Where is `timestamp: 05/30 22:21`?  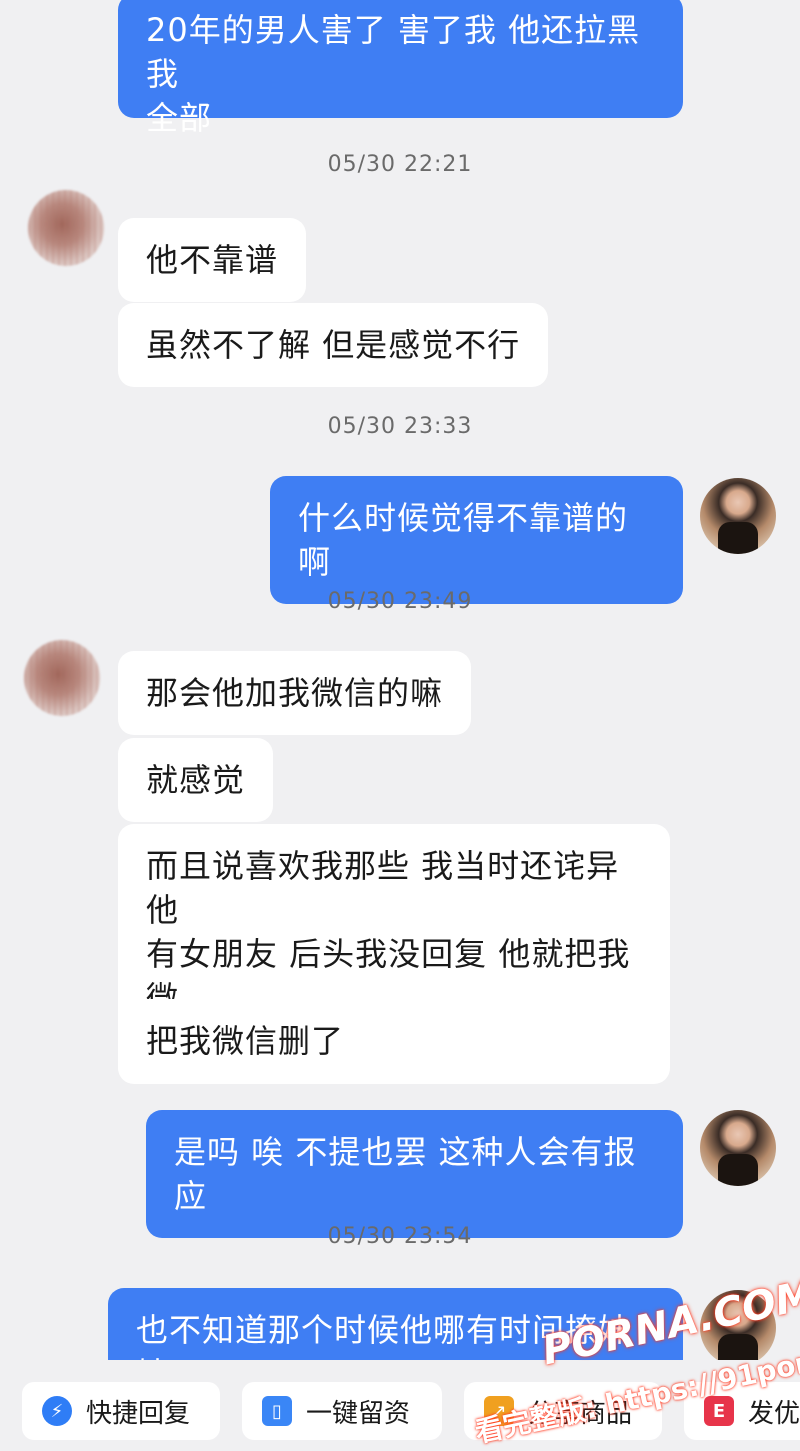
timestamp: 05/30 22:21 is located at coordinates (400, 164).